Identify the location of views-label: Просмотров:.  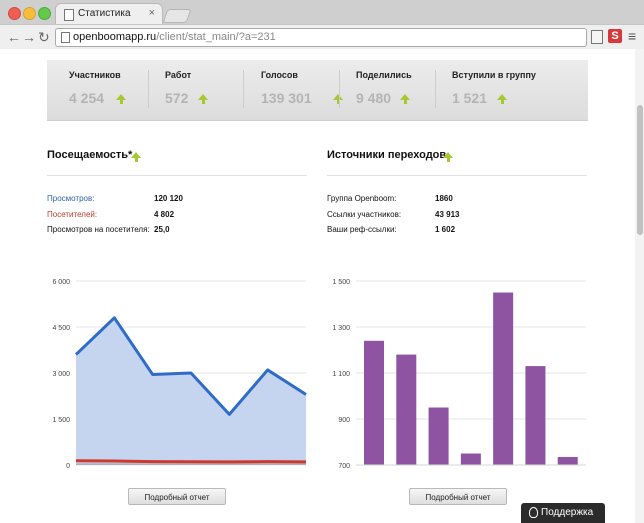
(71, 198).